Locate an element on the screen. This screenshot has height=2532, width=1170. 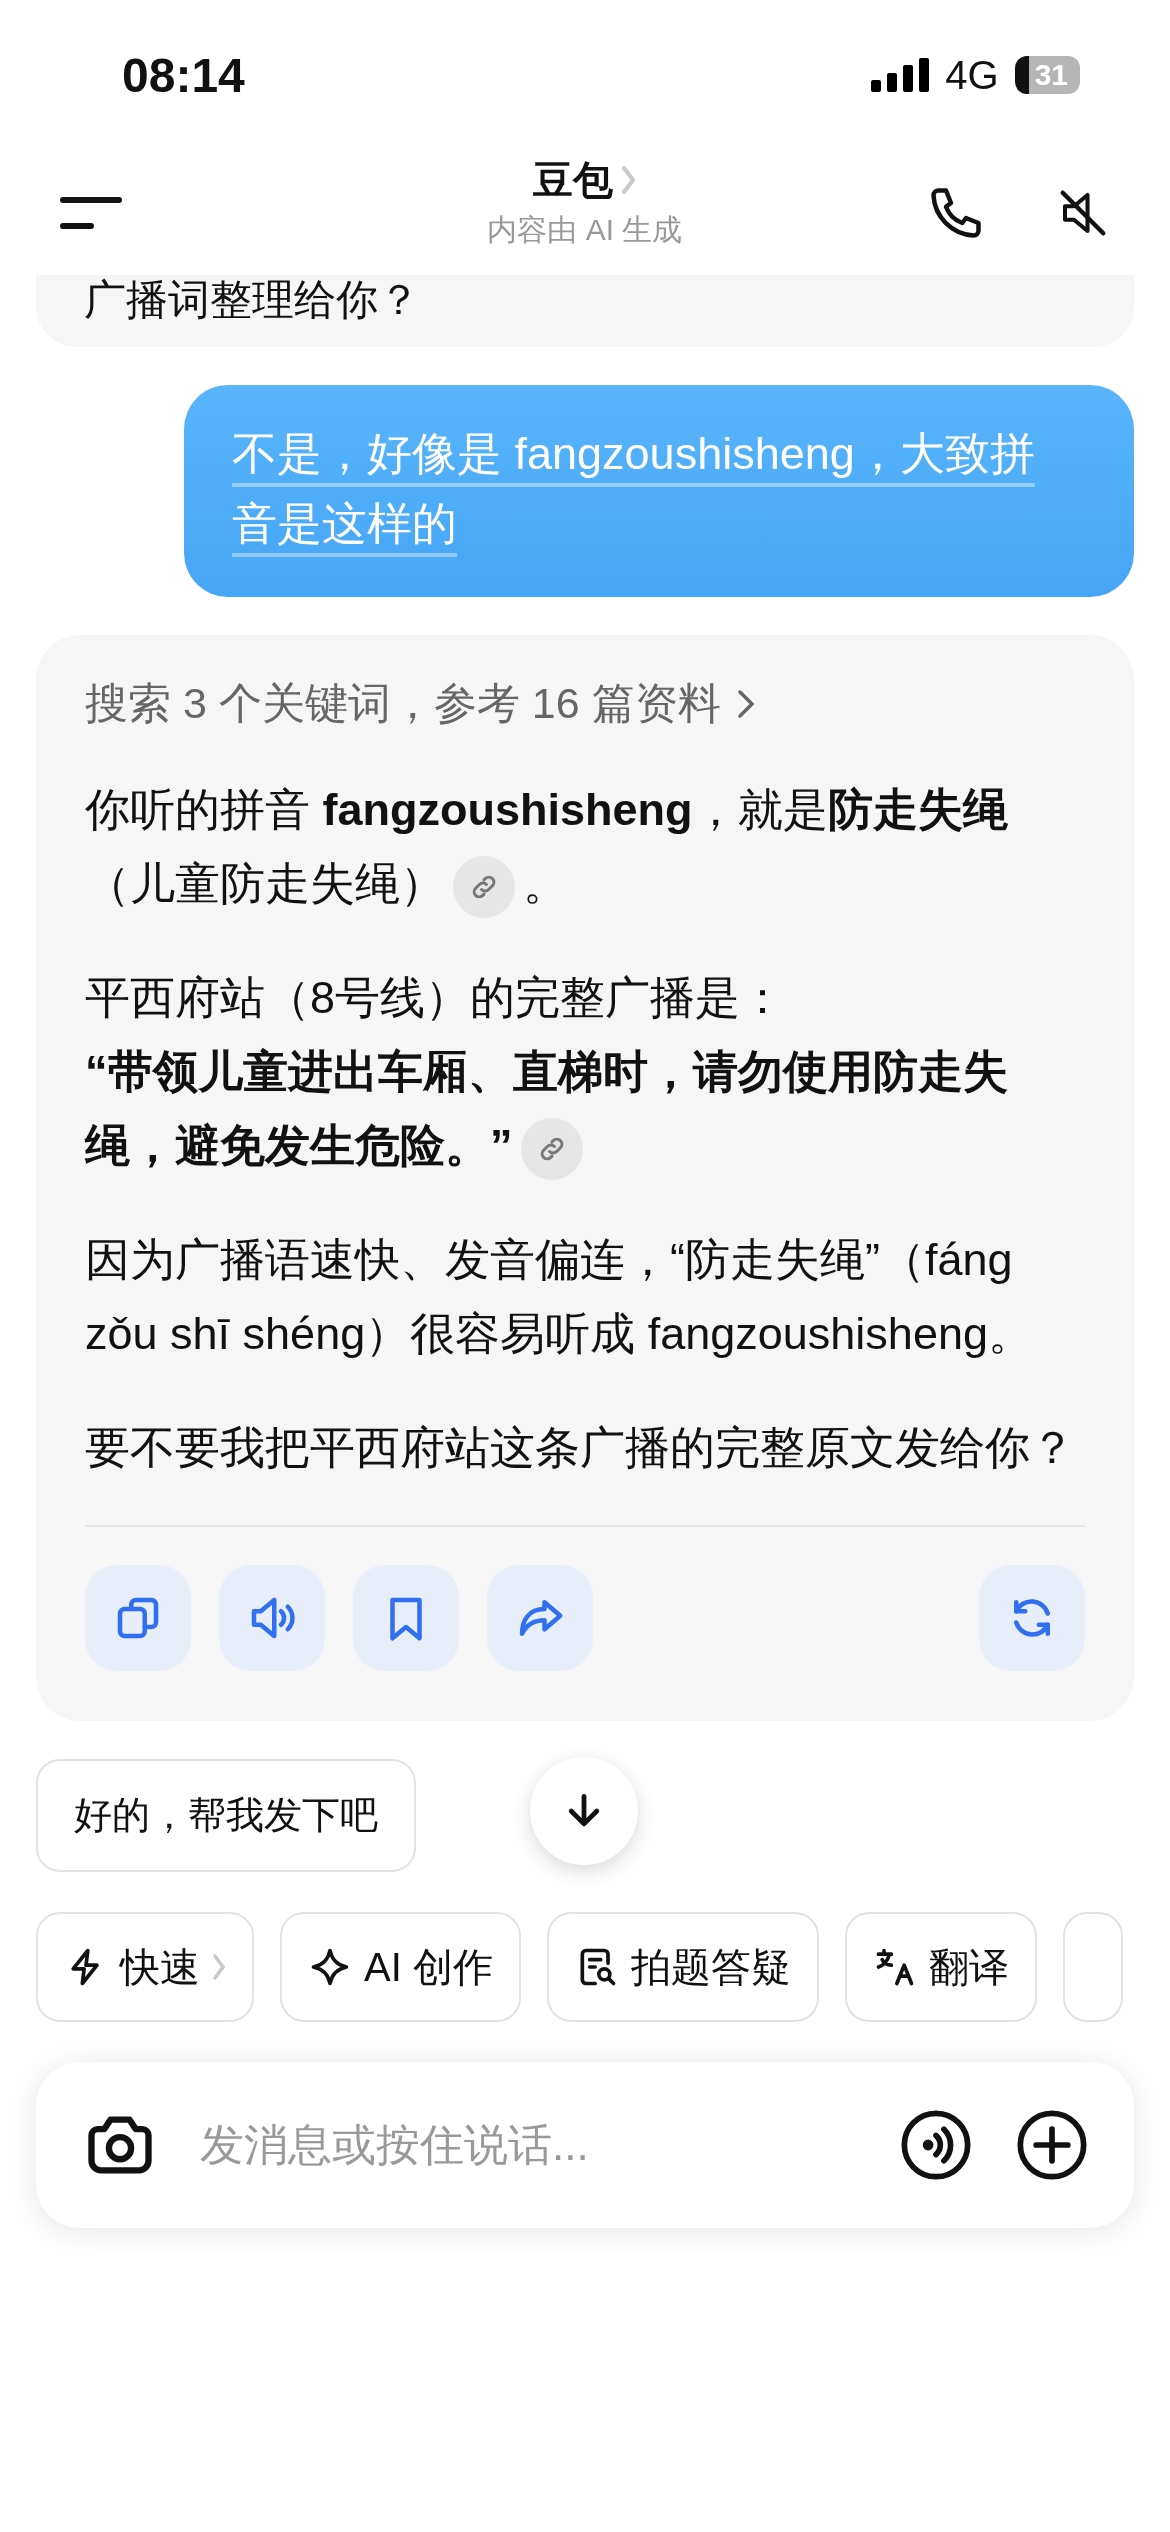
chip-label: 快速 is located at coordinates (160, 1967).